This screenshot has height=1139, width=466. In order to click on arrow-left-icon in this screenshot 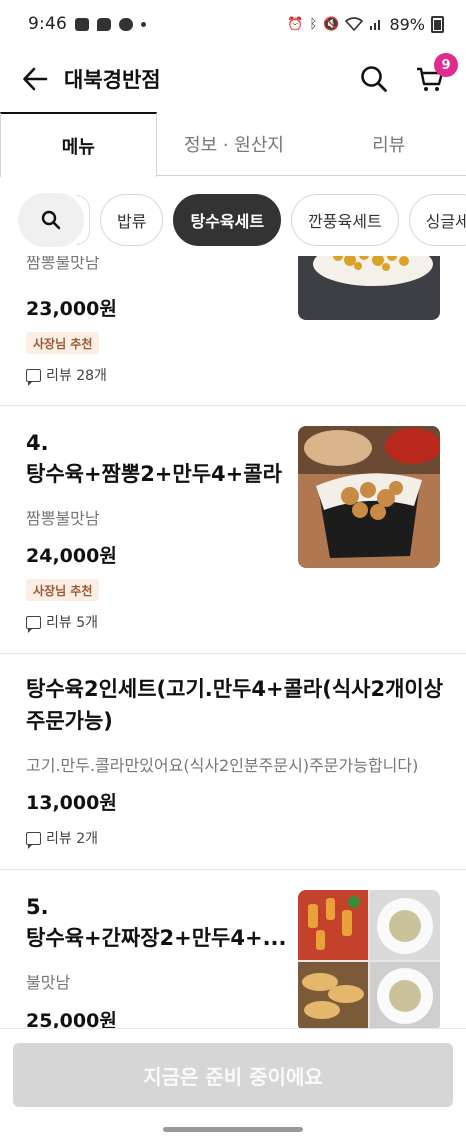, I will do `click(35, 79)`.